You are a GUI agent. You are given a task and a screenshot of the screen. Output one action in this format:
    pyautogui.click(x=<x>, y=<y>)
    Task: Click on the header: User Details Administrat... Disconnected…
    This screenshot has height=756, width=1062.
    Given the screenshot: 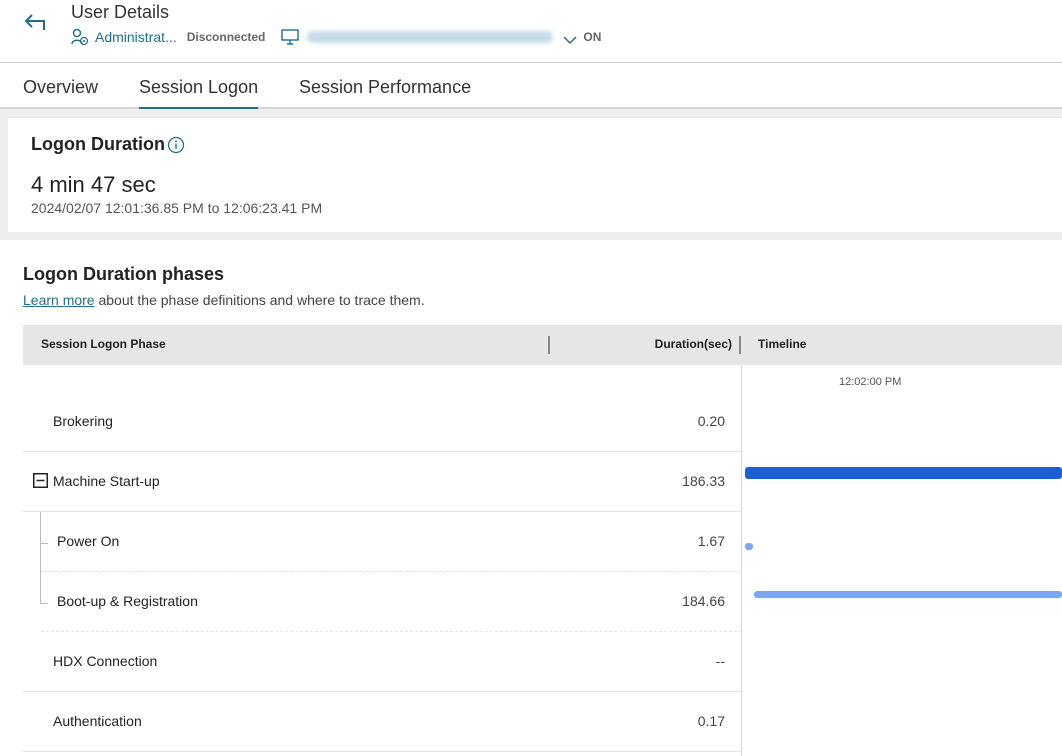 What is the action you would take?
    pyautogui.click(x=531, y=31)
    